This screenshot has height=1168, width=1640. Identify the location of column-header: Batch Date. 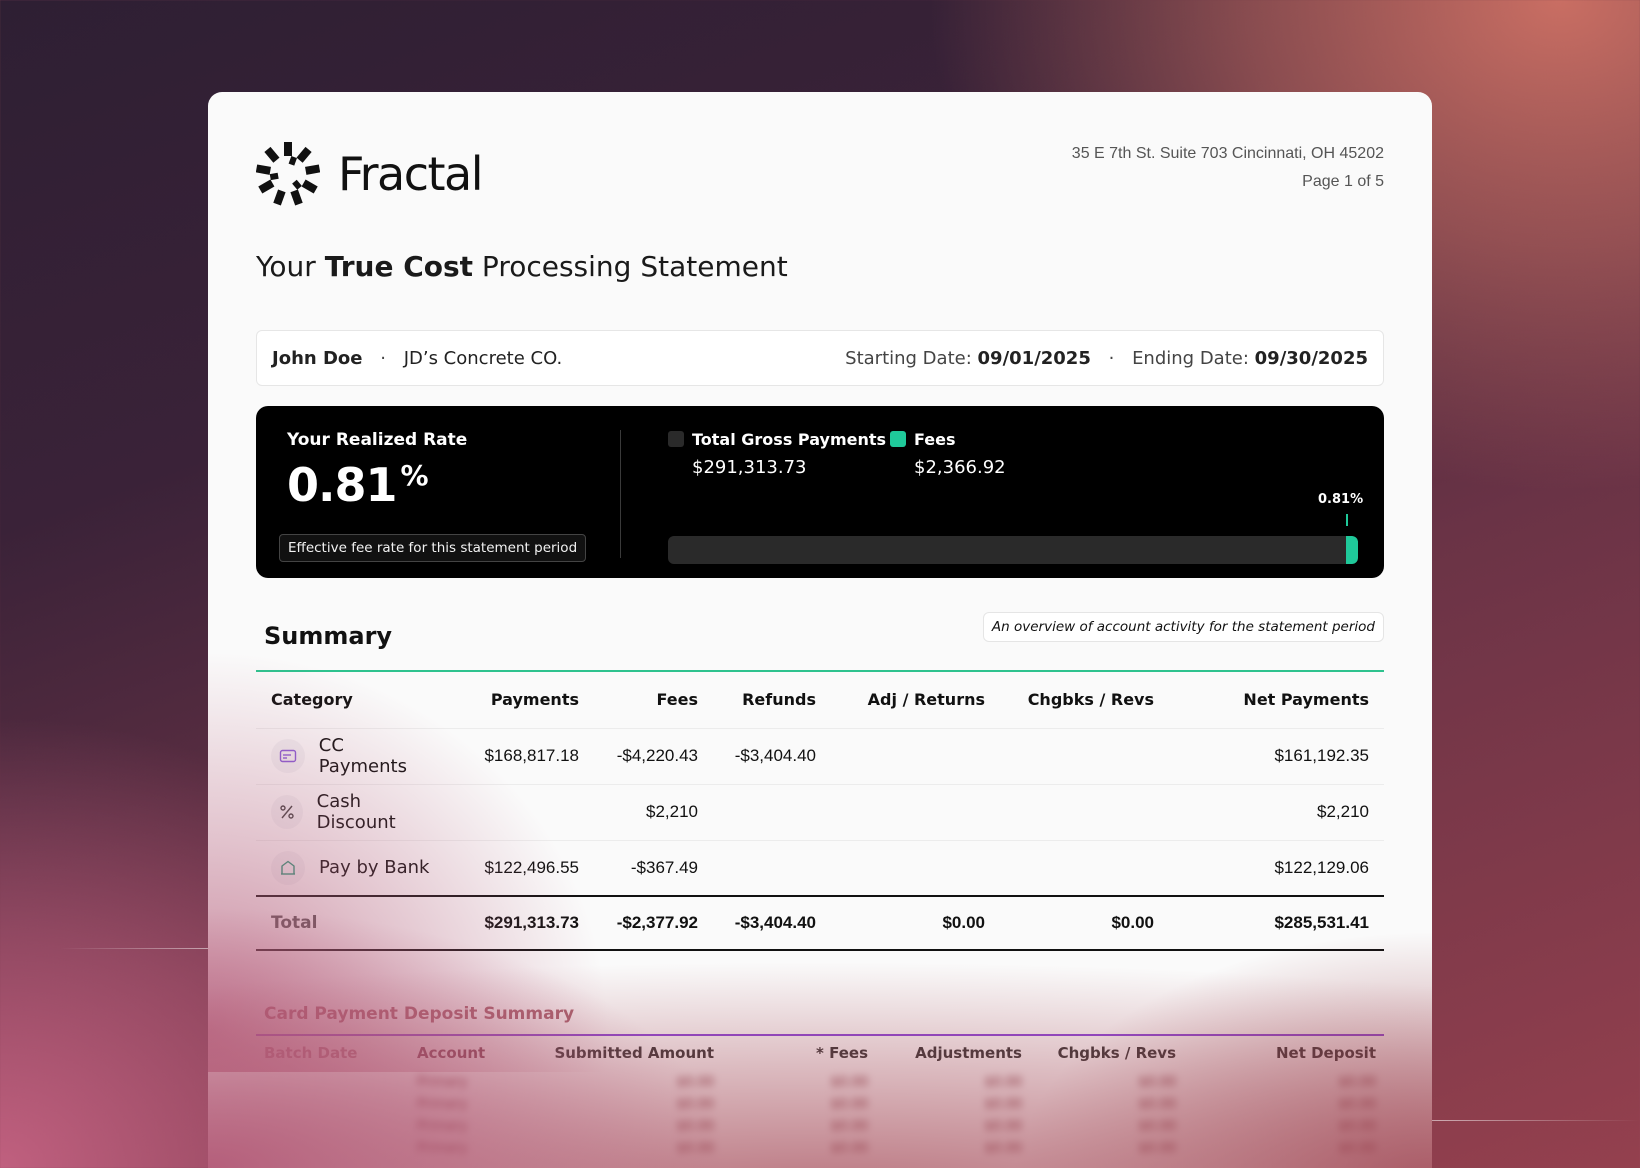
(311, 1053).